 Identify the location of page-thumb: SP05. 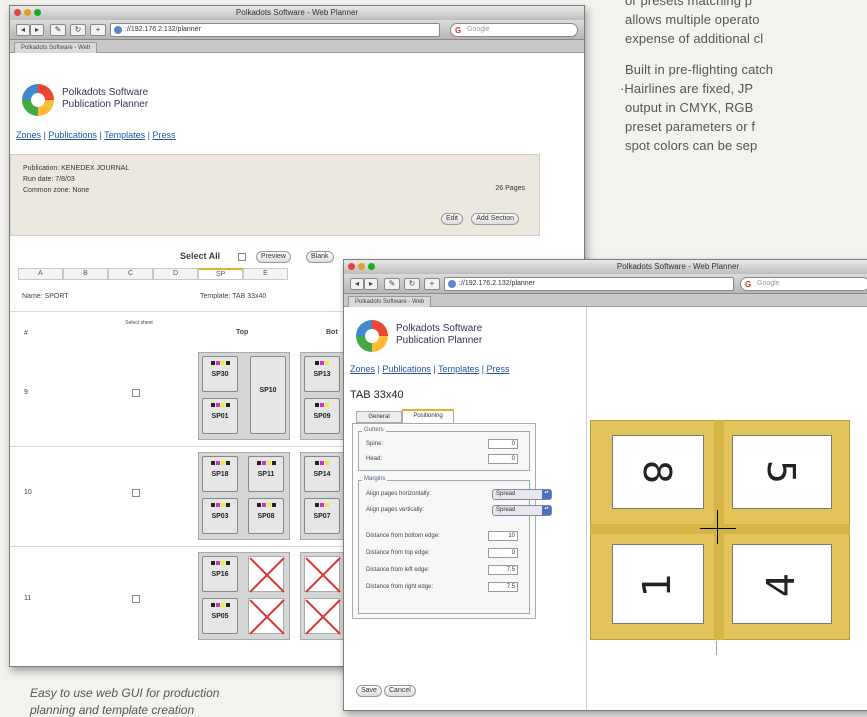
(220, 616).